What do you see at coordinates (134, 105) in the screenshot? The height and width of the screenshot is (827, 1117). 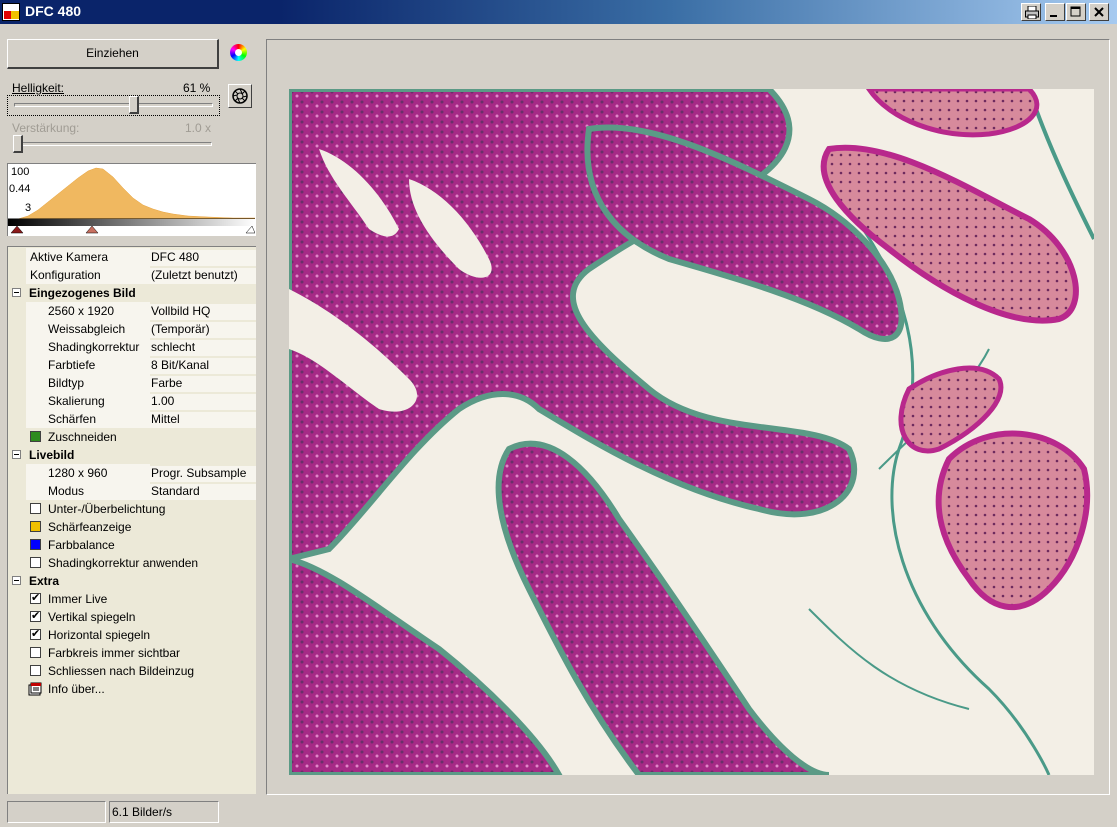 I see `brightness-thumb` at bounding box center [134, 105].